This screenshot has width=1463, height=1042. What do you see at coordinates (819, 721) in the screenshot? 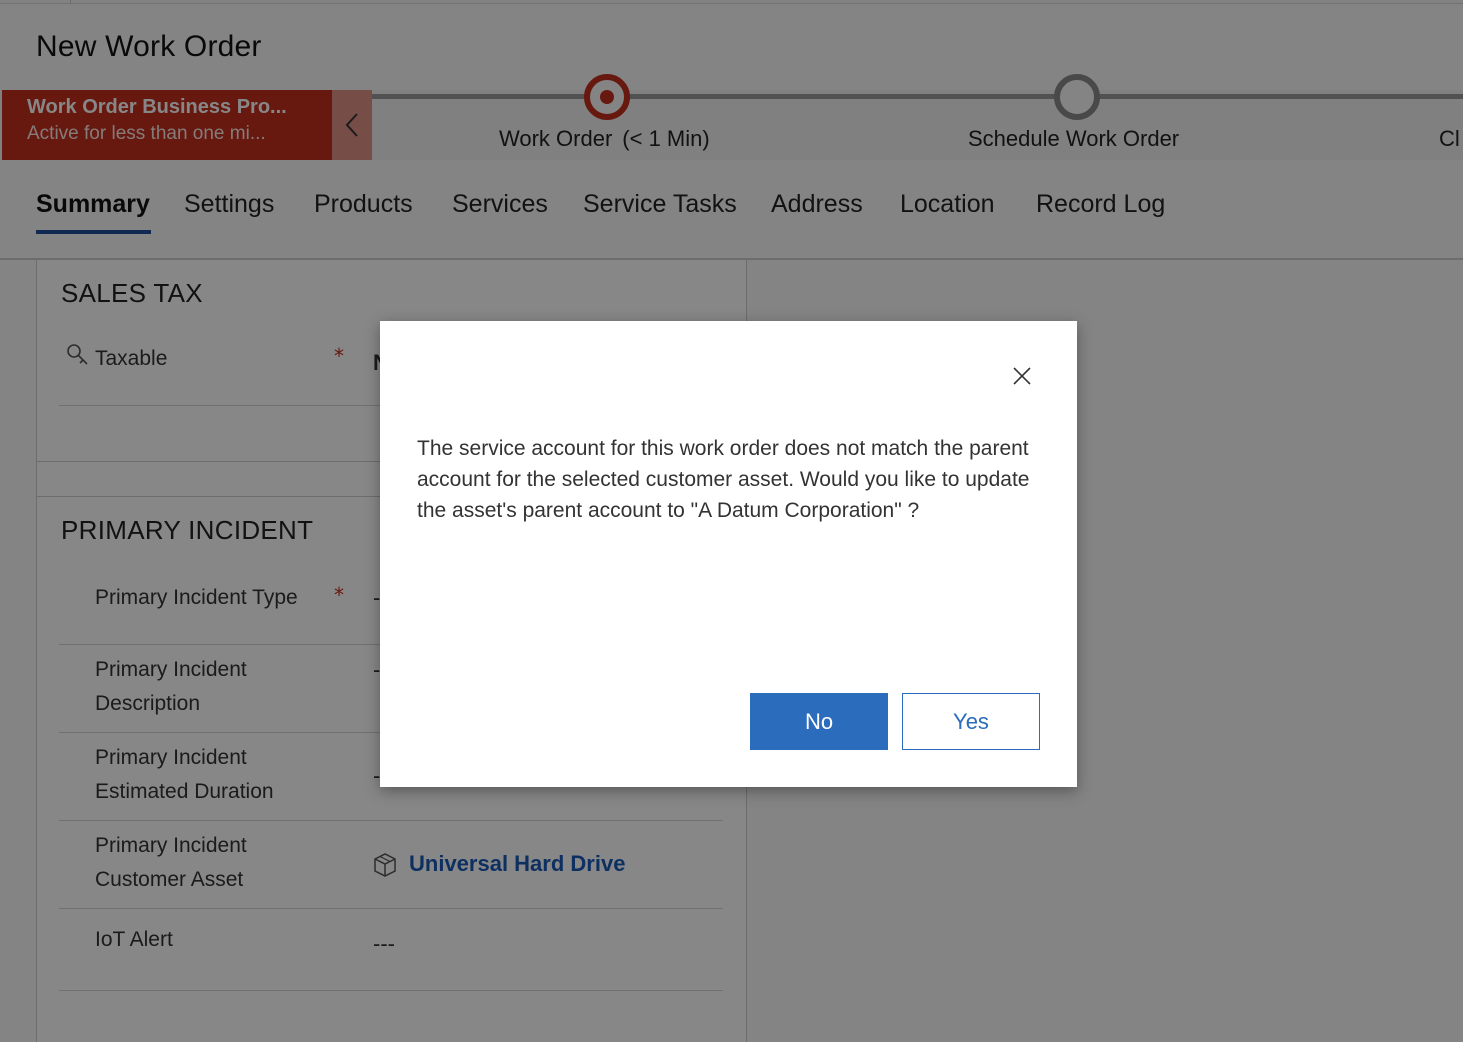
I see `no-button: No` at bounding box center [819, 721].